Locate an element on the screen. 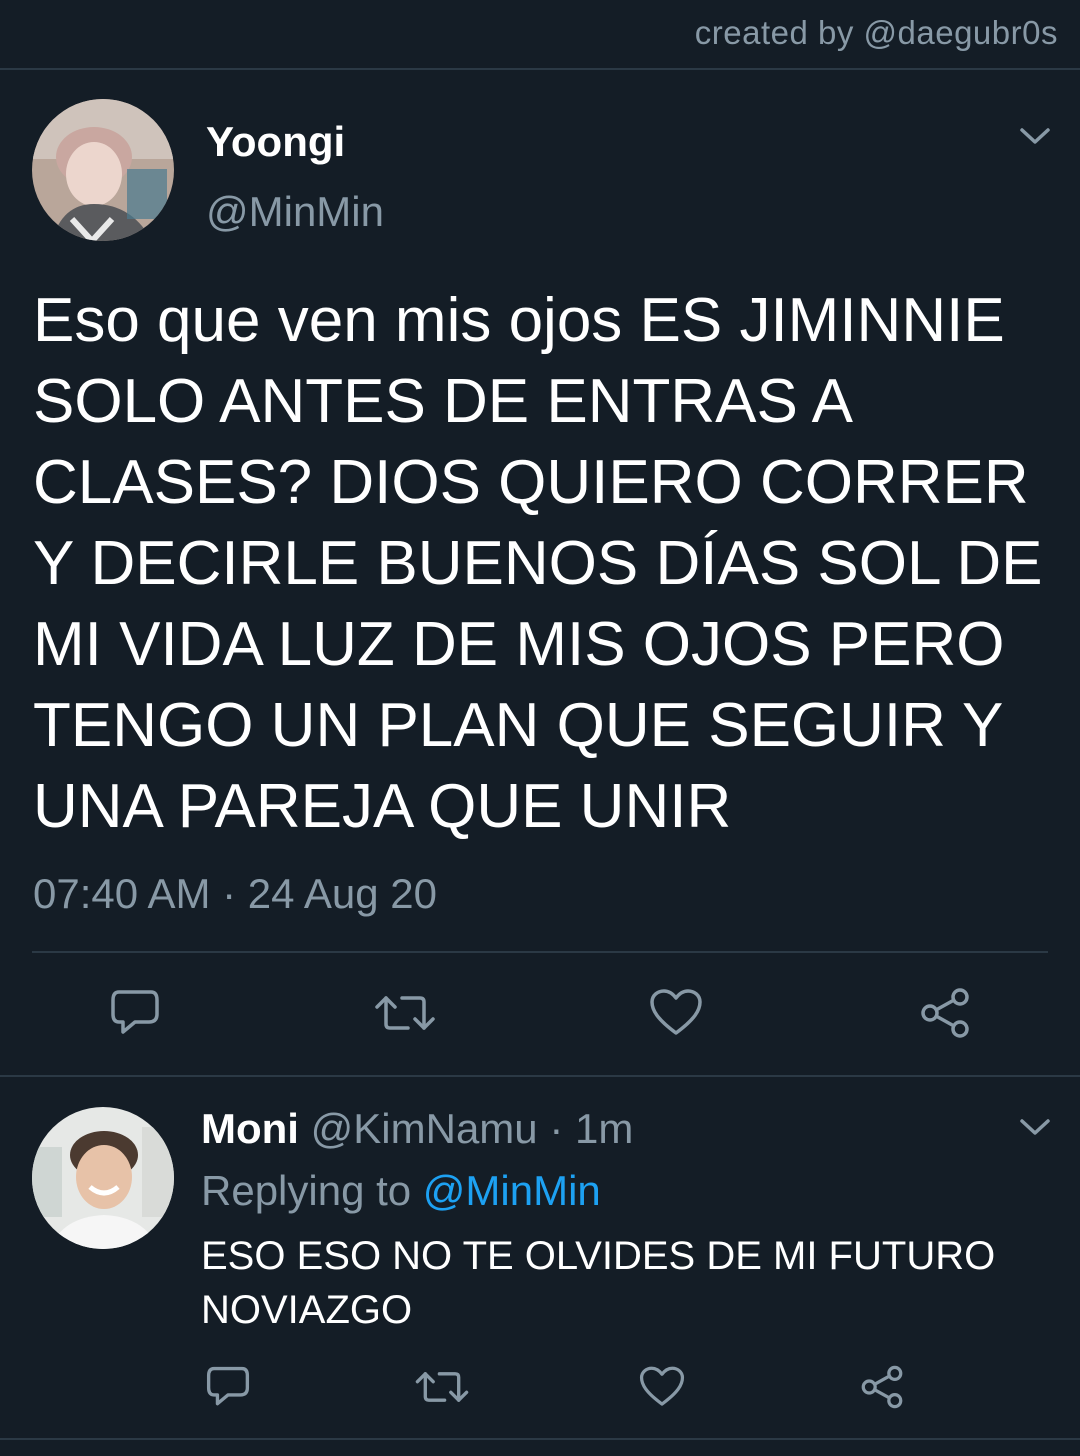  display-name: Yoongi is located at coordinates (275, 142).